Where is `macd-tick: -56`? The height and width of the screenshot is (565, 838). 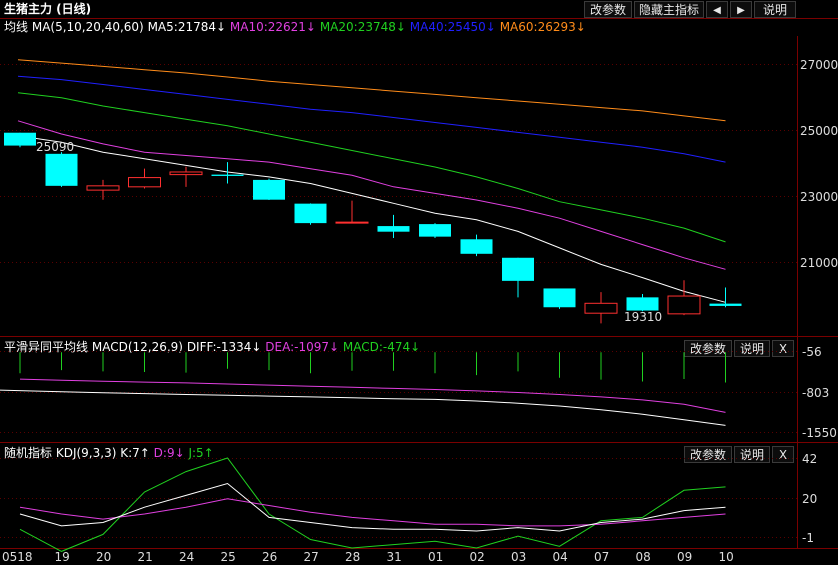
macd-tick: -56 is located at coordinates (812, 352).